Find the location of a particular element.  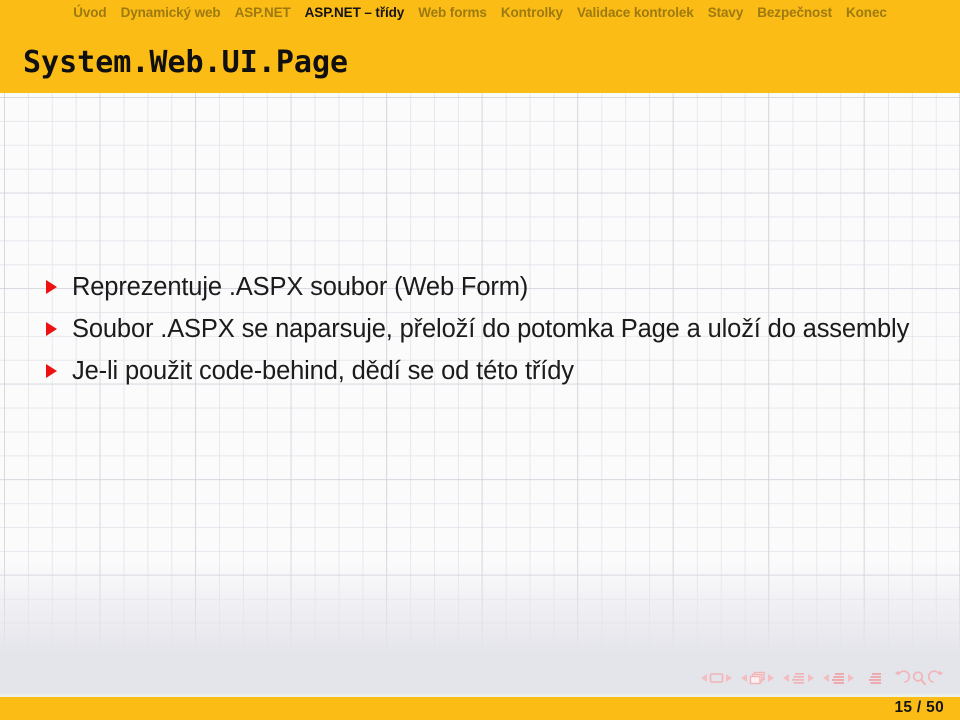

prev-subsection-icon is located at coordinates (786, 678).